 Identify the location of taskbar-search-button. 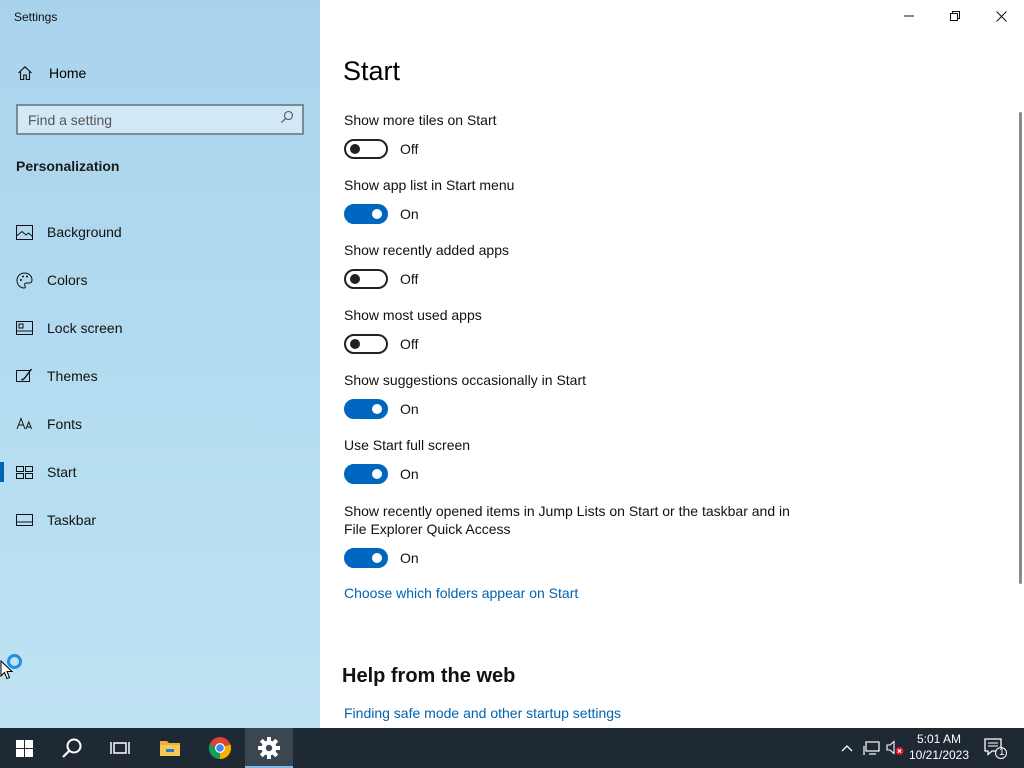
(72, 748).